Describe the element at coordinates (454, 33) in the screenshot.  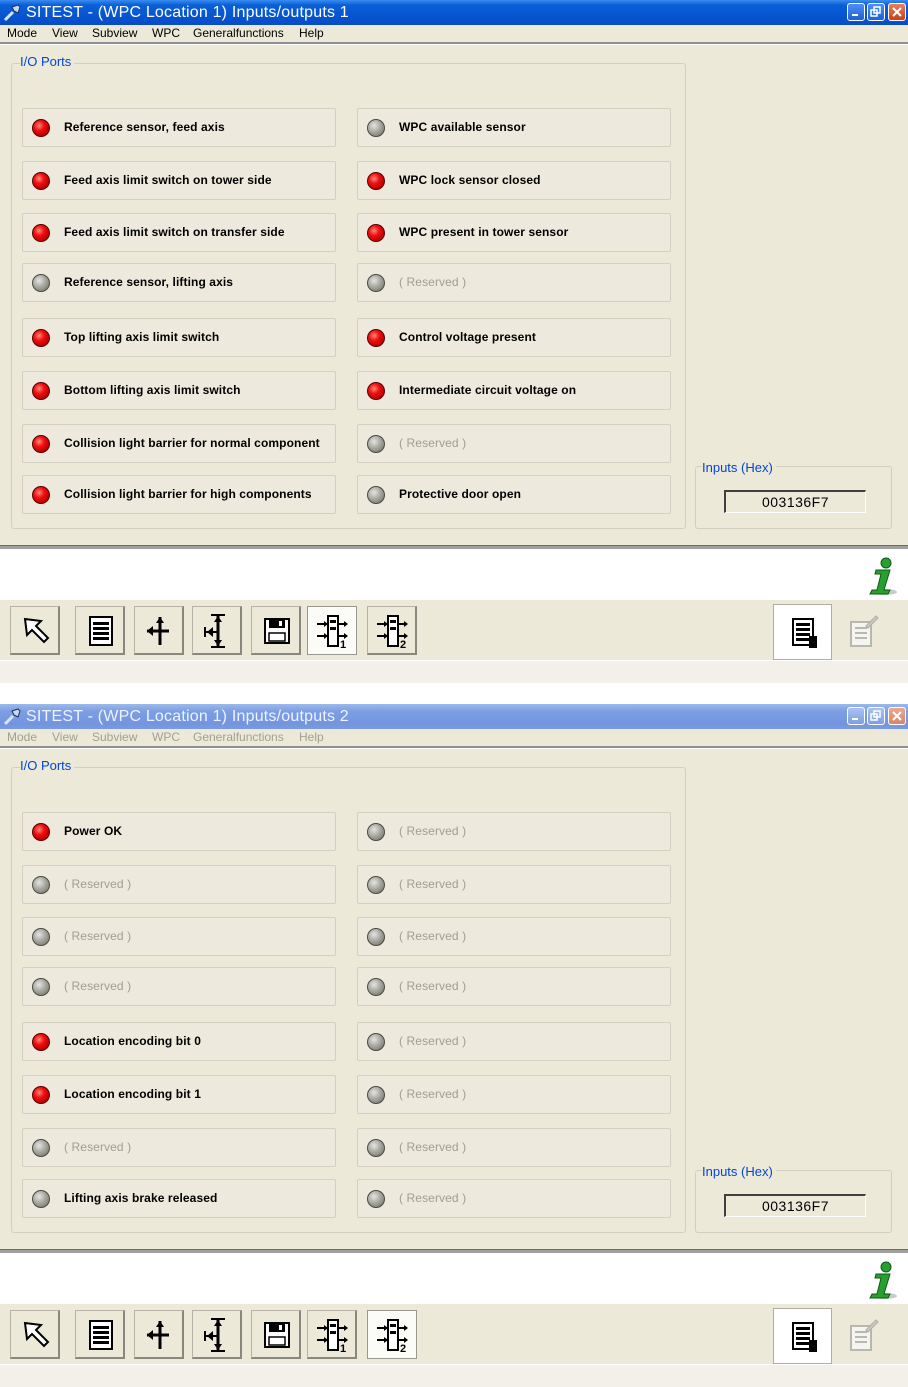
I see `menu-bar: Mode View Subview WPC Generalfunctions Help` at that location.